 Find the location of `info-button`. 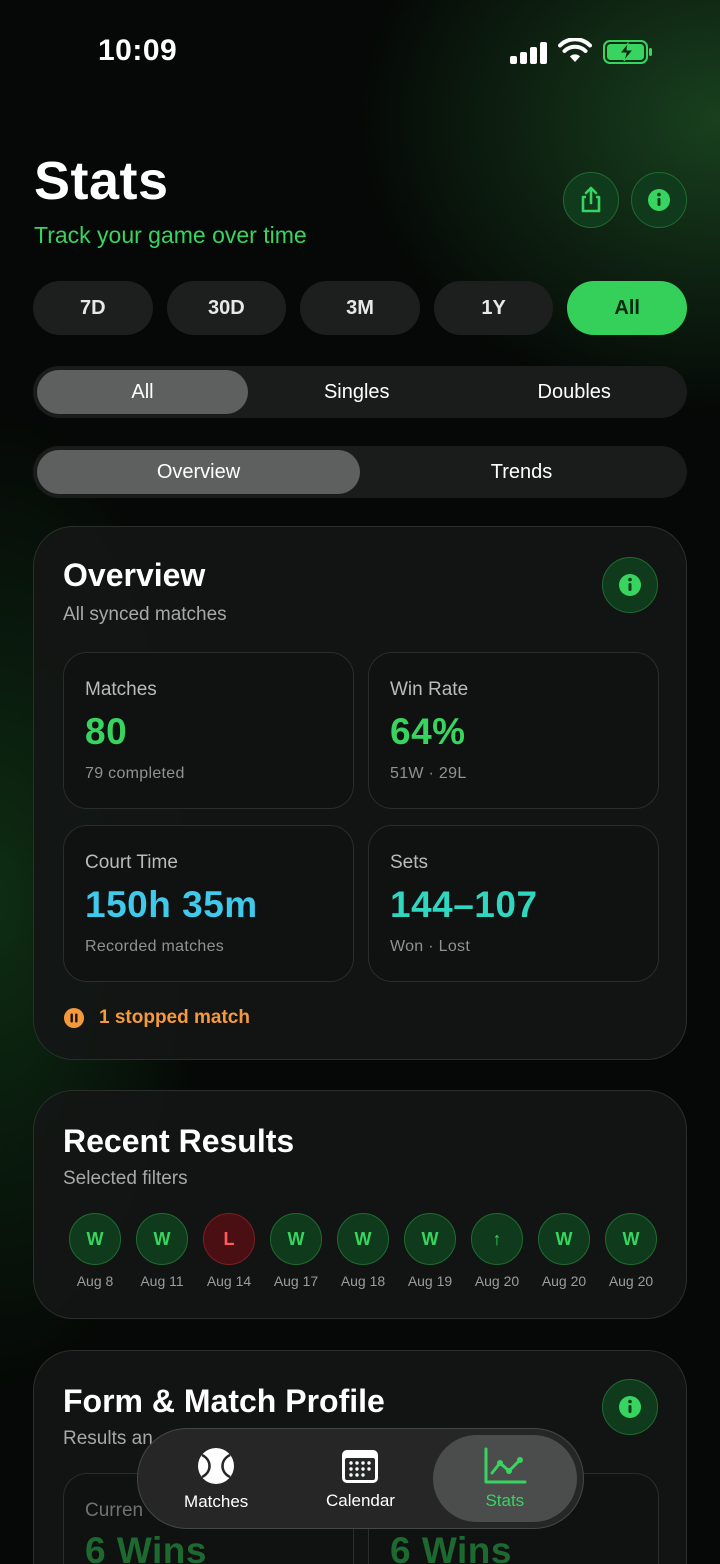

info-button is located at coordinates (659, 200).